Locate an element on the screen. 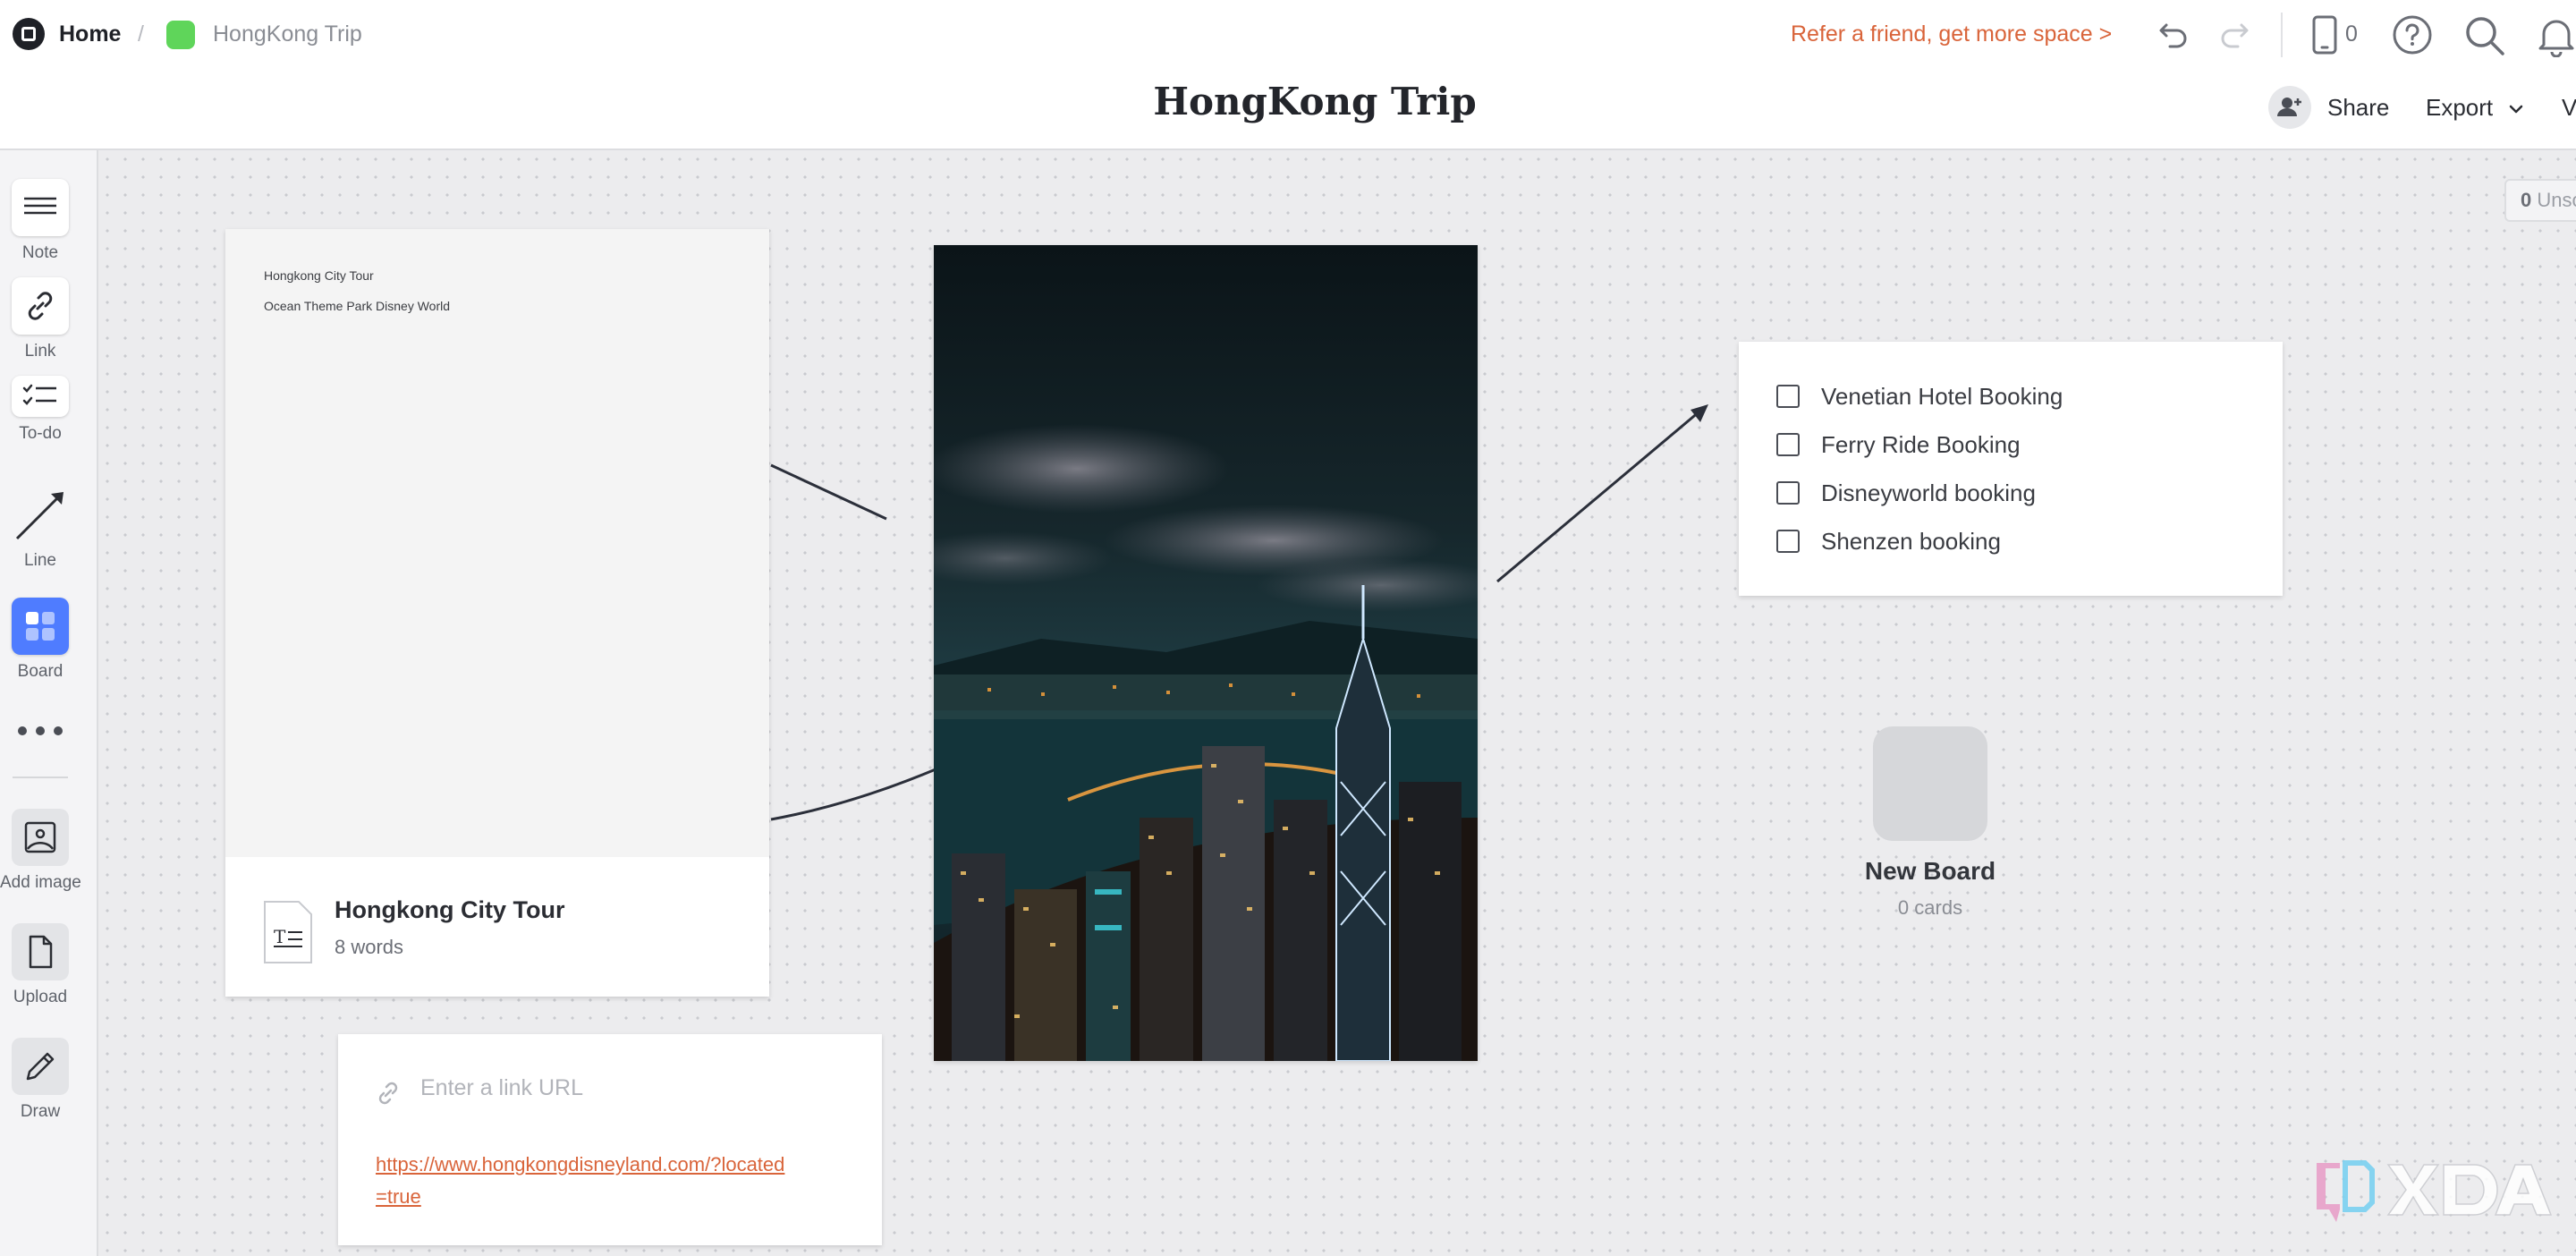 This screenshot has height=1256, width=2576. image-card is located at coordinates (1206, 653).